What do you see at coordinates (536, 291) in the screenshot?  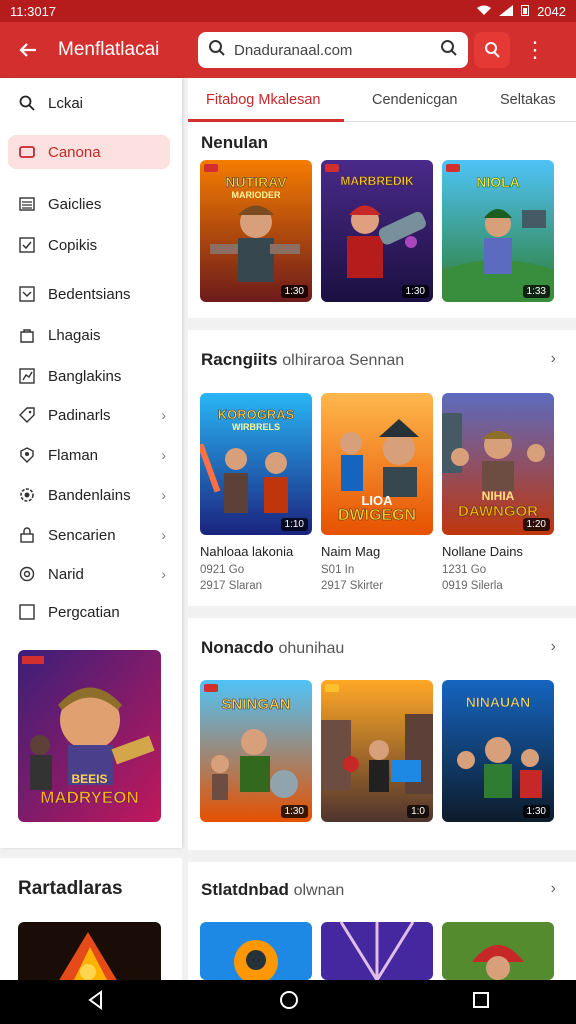 I see `card-duration-badge: 1:33` at bounding box center [536, 291].